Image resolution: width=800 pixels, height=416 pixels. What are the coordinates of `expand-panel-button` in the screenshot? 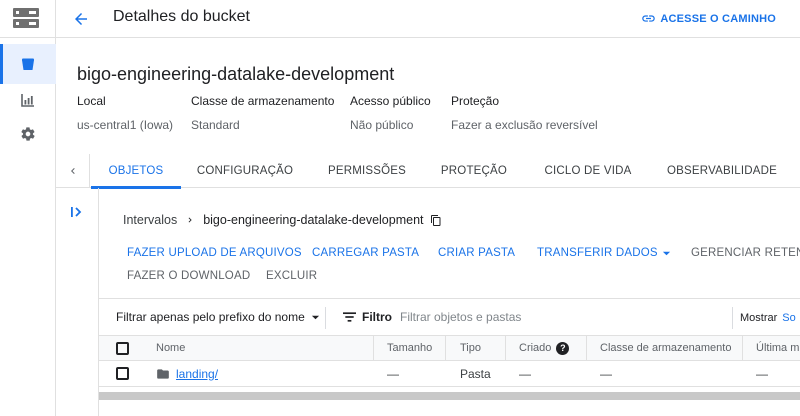 It's located at (77, 212).